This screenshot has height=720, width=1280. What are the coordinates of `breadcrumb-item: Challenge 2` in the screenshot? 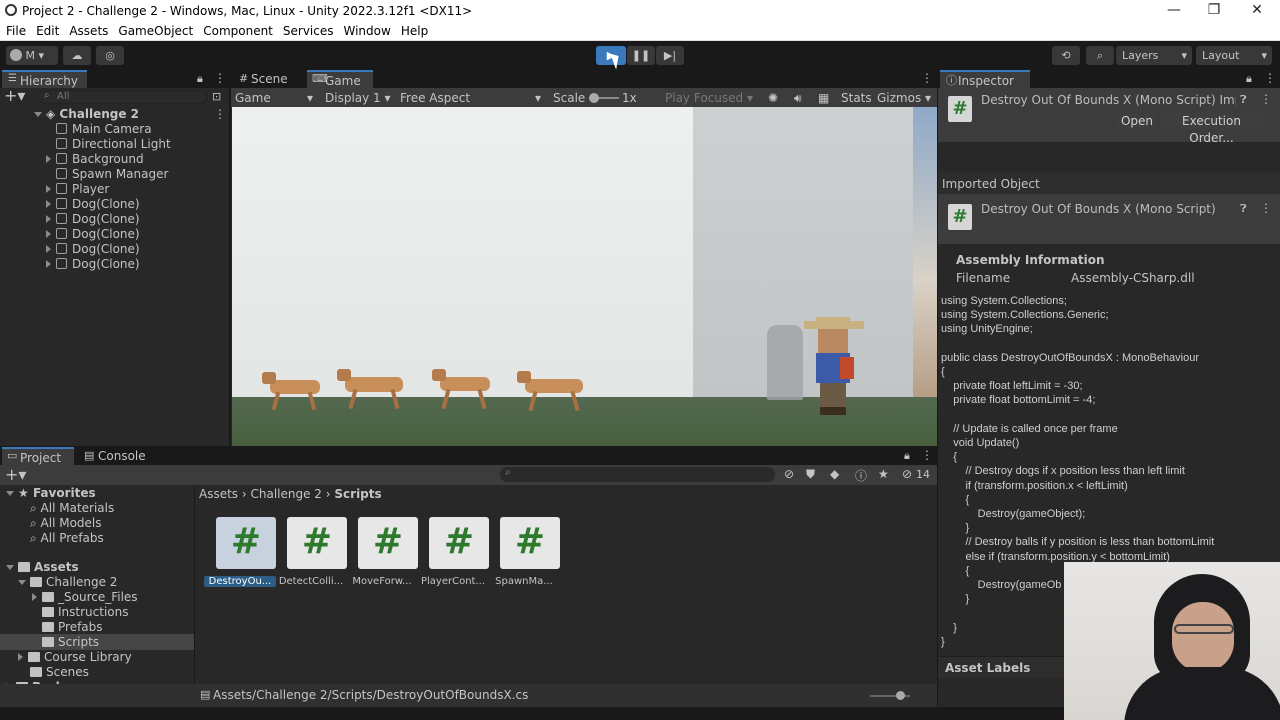 It's located at (286, 494).